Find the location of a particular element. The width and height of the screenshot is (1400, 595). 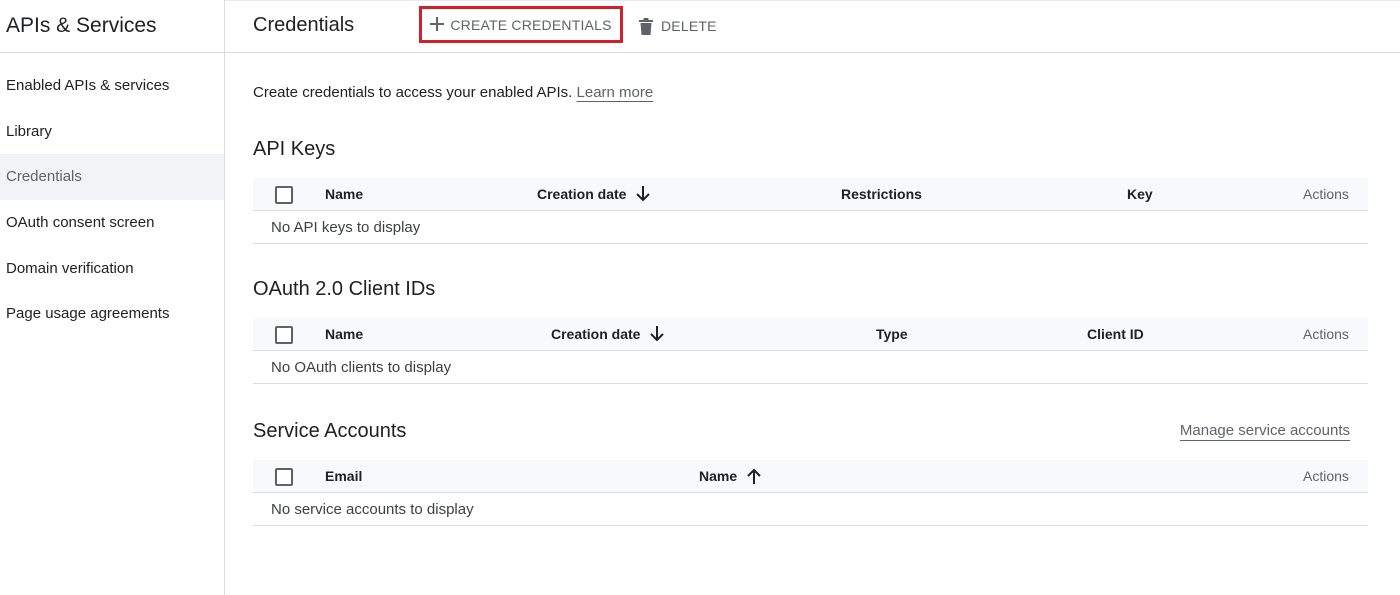

service-accounts-title: Service Accounts is located at coordinates (330, 431).